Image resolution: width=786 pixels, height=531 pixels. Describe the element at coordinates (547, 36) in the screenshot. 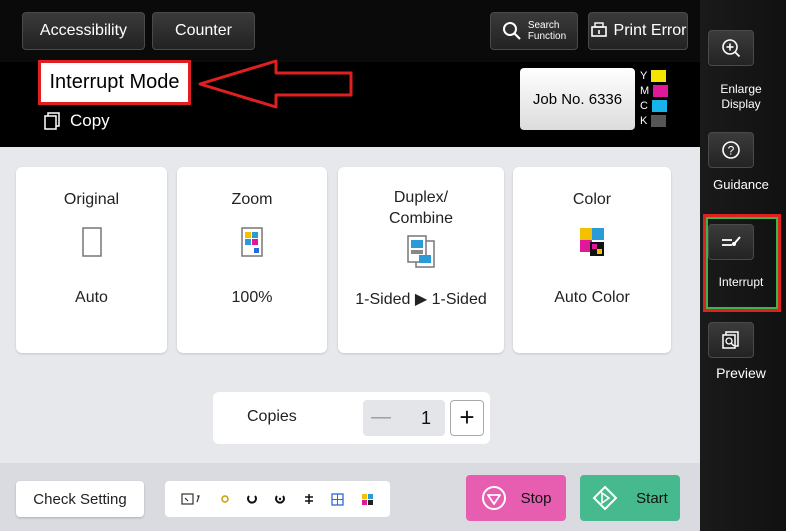

I see `search-label-line2: Function` at that location.